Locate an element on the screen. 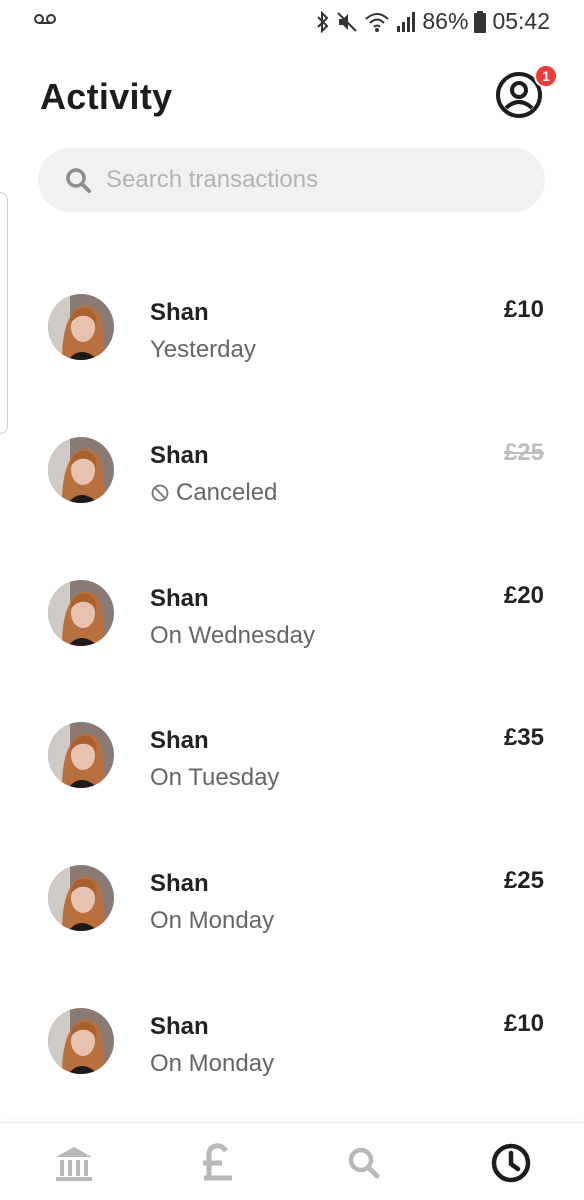 The image size is (584, 1200). transaction-amount: £35 is located at coordinates (523, 738).